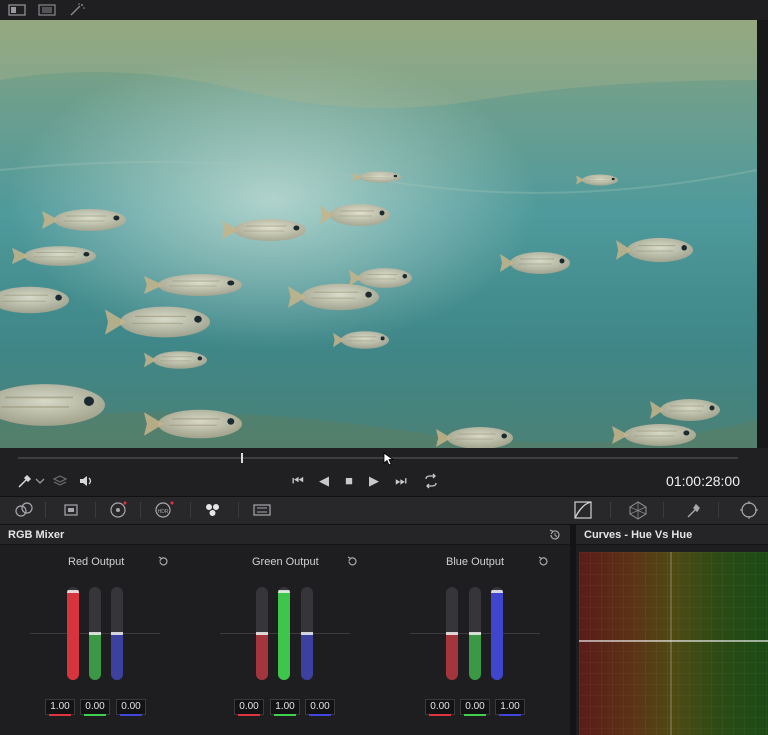 The height and width of the screenshot is (735, 768). Describe the element at coordinates (96, 562) in the screenshot. I see `red-output-label: Red Output` at that location.